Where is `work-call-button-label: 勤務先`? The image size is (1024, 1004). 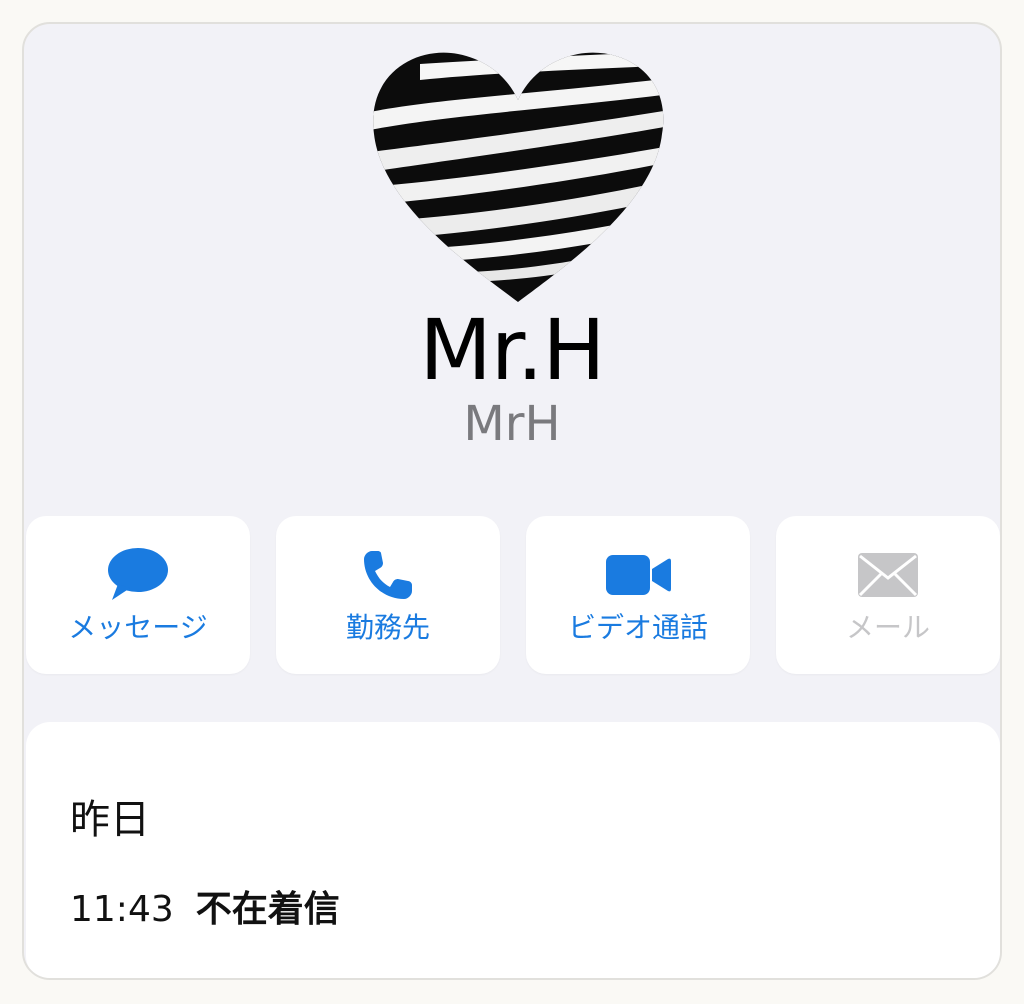 work-call-button-label: 勤務先 is located at coordinates (387, 627).